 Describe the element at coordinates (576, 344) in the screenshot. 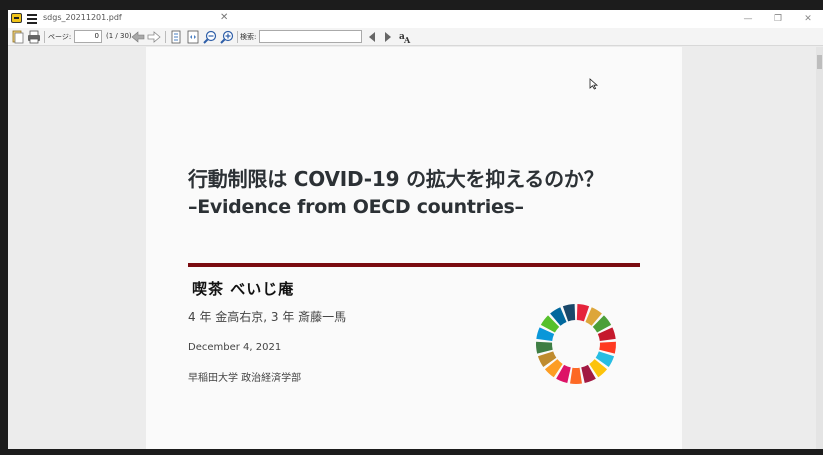

I see `sdg-wheel-logo` at that location.